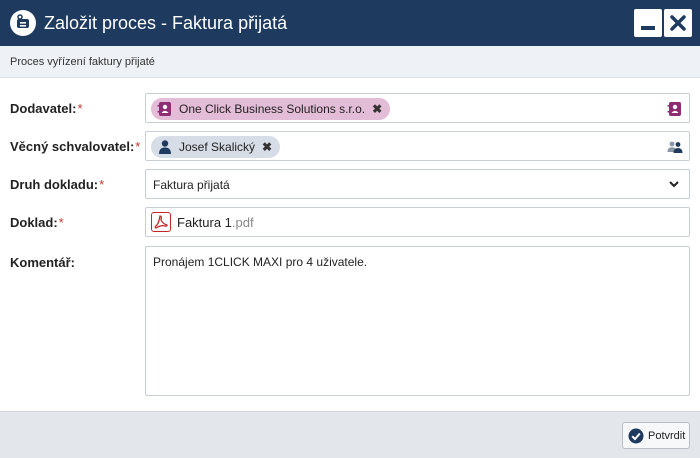 The image size is (700, 458). I want to click on approver-chip: Josef Skalický ✖, so click(216, 147).